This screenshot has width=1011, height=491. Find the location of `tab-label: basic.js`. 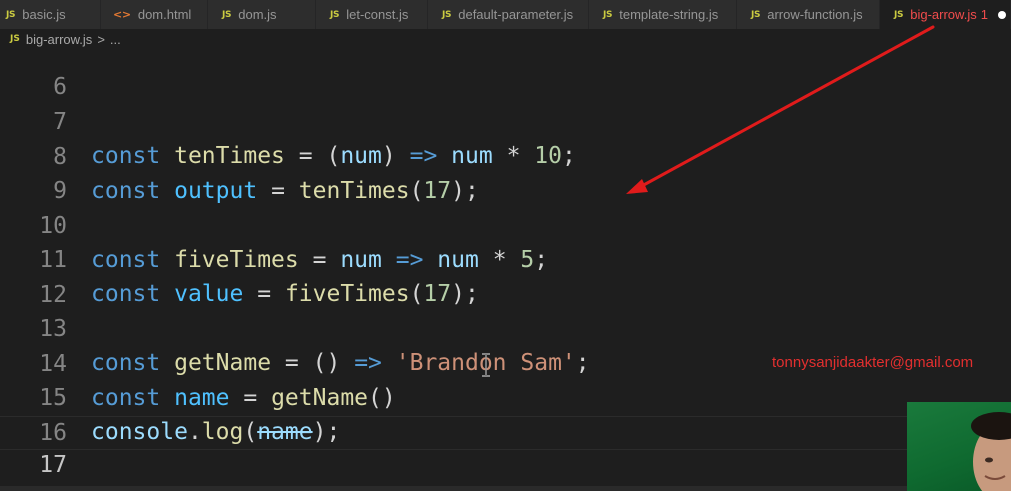

tab-label: basic.js is located at coordinates (44, 14).